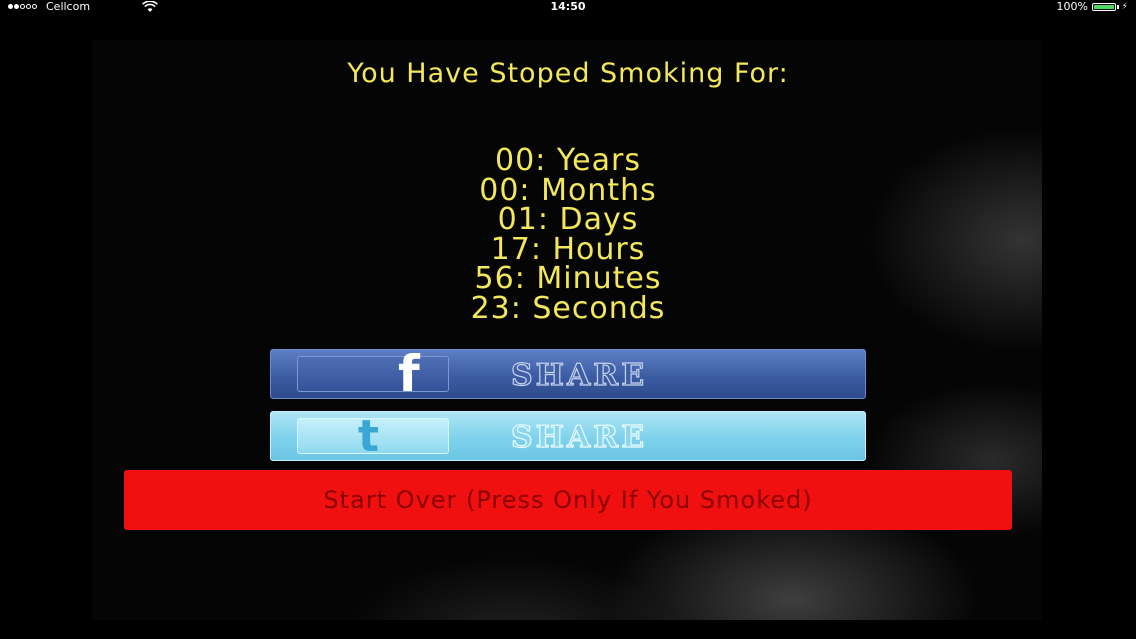 This screenshot has height=639, width=1136. Describe the element at coordinates (1118, 7) in the screenshot. I see `battery-nub` at that location.